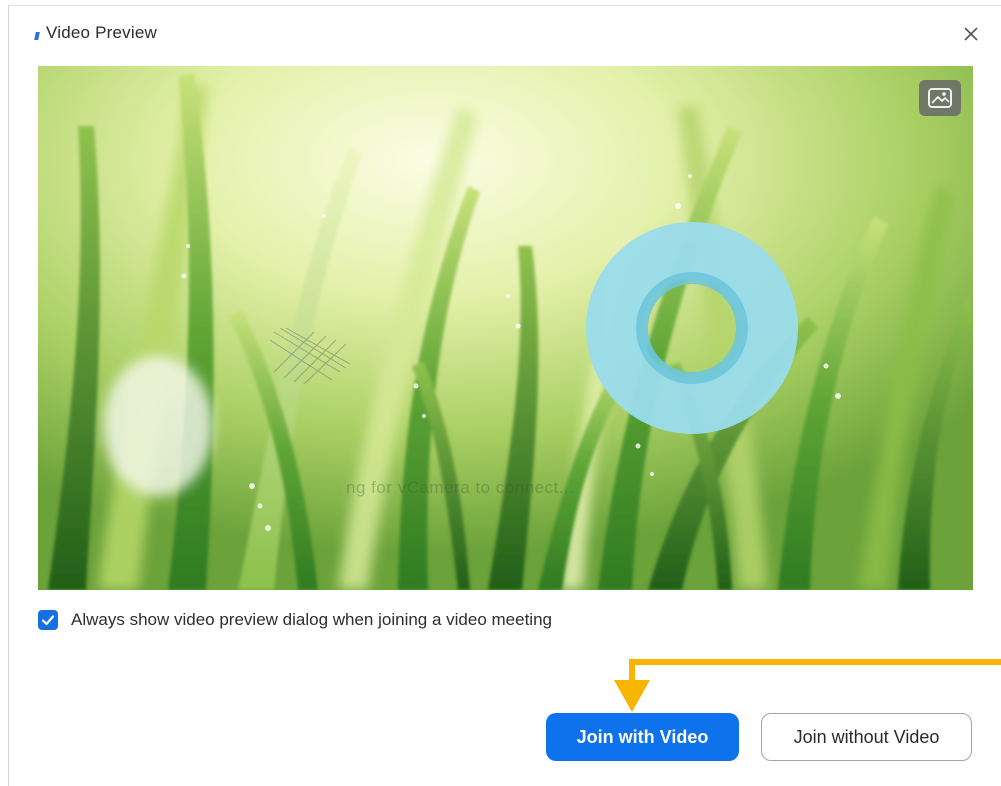 The image size is (1001, 786). I want to click on noise-artifact, so click(310, 356).